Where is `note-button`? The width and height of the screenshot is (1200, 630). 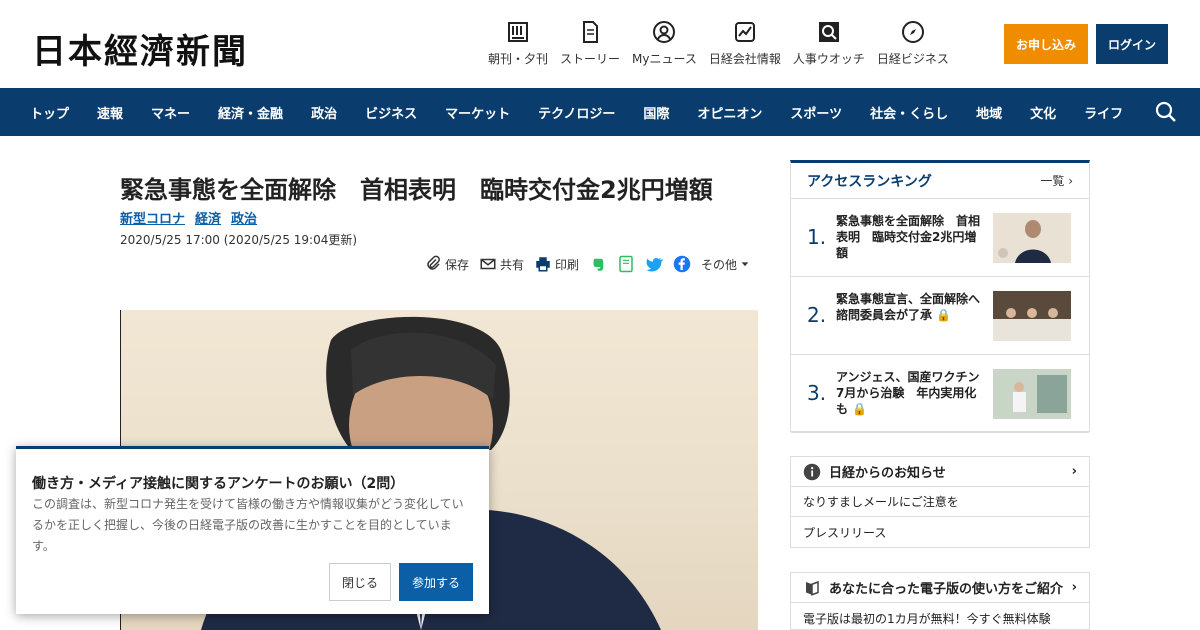
note-button is located at coordinates (626, 264).